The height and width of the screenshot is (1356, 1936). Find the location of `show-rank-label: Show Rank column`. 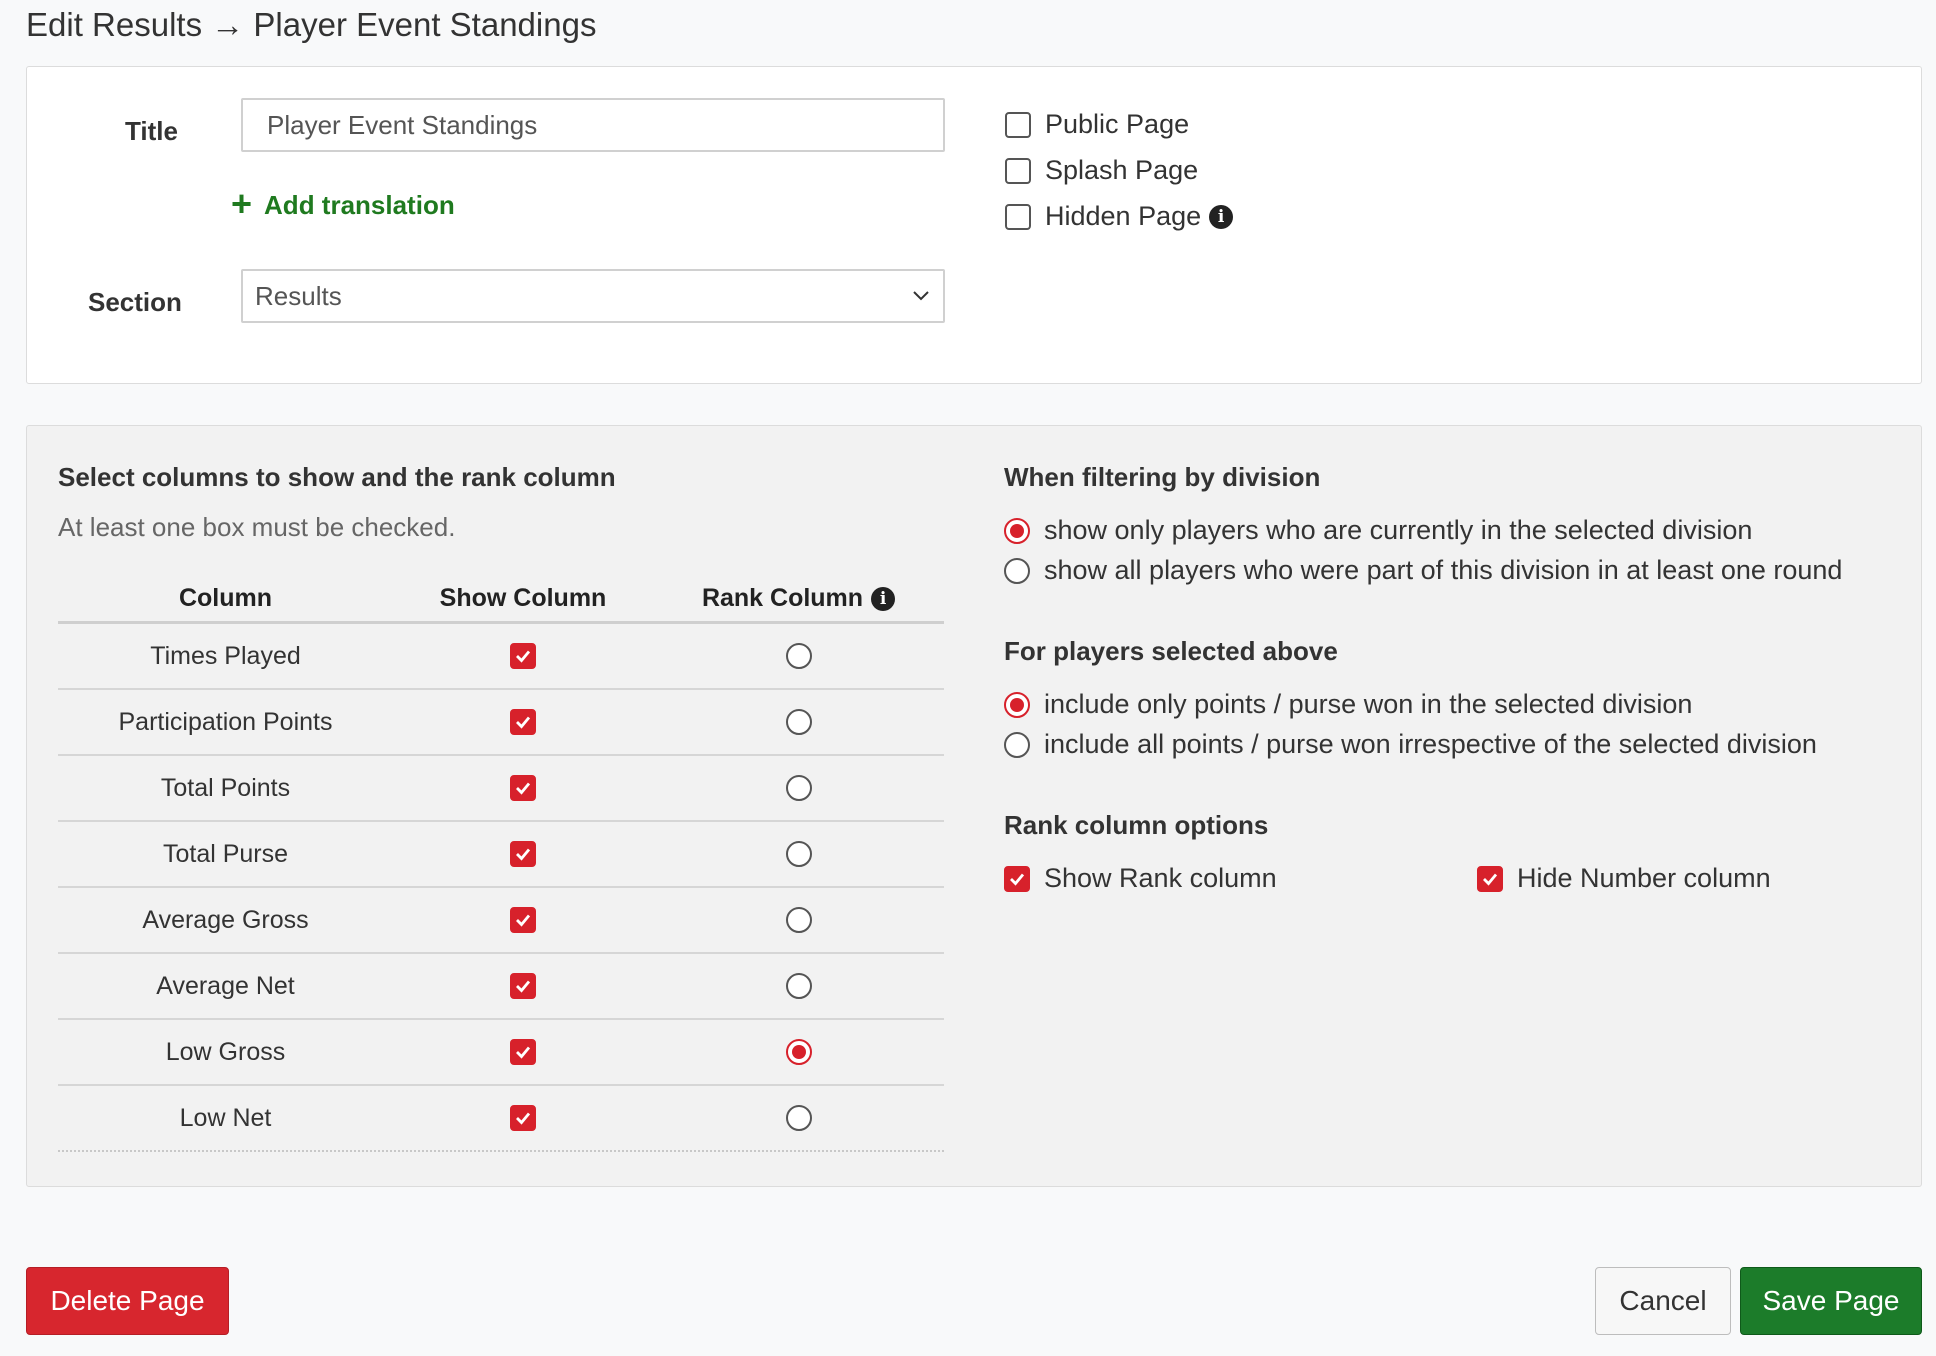

show-rank-label: Show Rank column is located at coordinates (1160, 878).